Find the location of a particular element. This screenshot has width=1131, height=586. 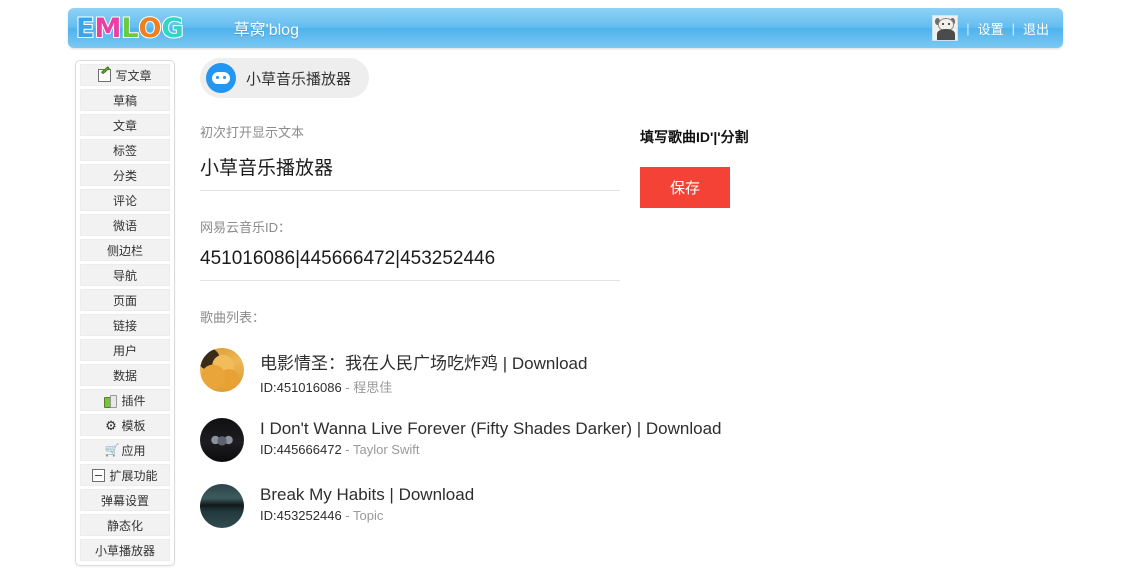

song-title: Break My Habits | Download is located at coordinates (367, 495).